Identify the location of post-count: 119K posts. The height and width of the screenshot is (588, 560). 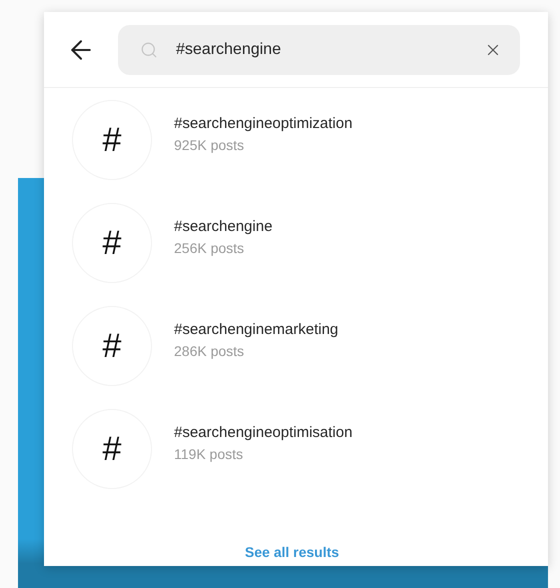
(209, 454).